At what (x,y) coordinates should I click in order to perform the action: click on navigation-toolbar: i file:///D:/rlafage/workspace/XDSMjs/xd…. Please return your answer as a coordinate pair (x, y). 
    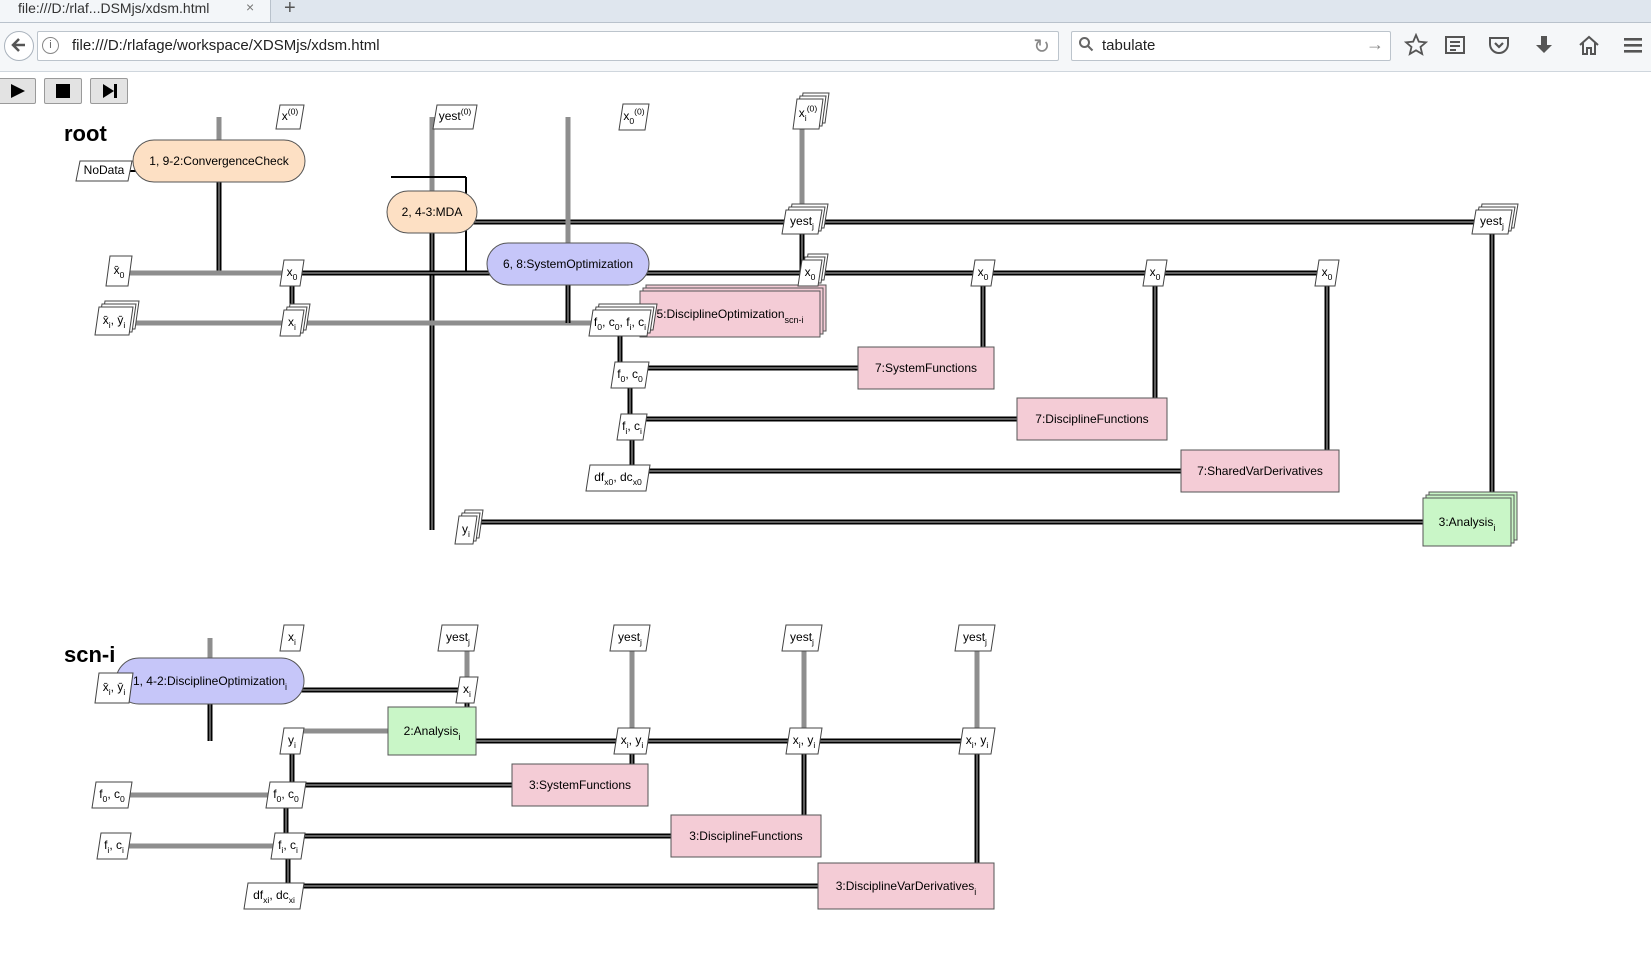
    Looking at the image, I should click on (825, 47).